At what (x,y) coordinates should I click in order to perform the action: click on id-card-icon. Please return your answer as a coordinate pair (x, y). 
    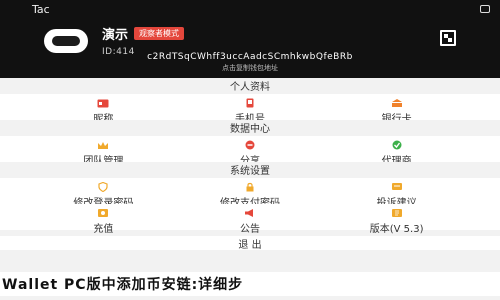
    Looking at the image, I should click on (103, 103).